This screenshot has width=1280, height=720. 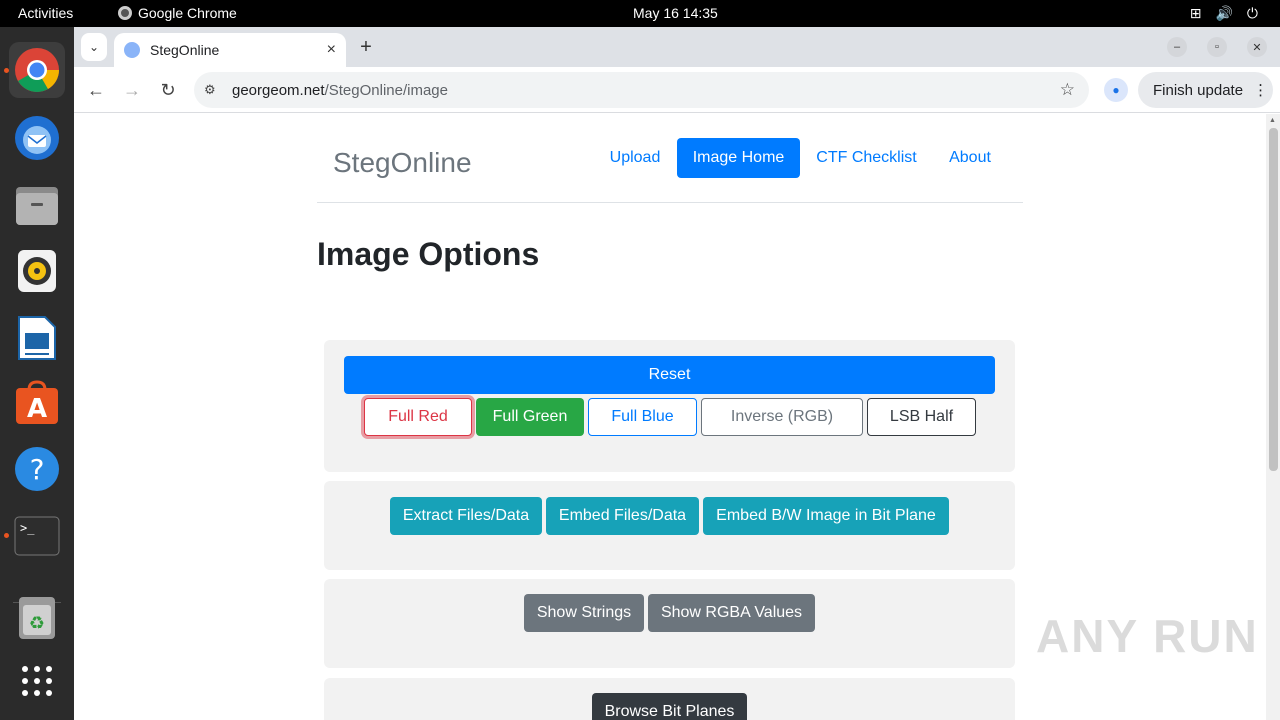 I want to click on new-tab-button: +, so click(x=366, y=47).